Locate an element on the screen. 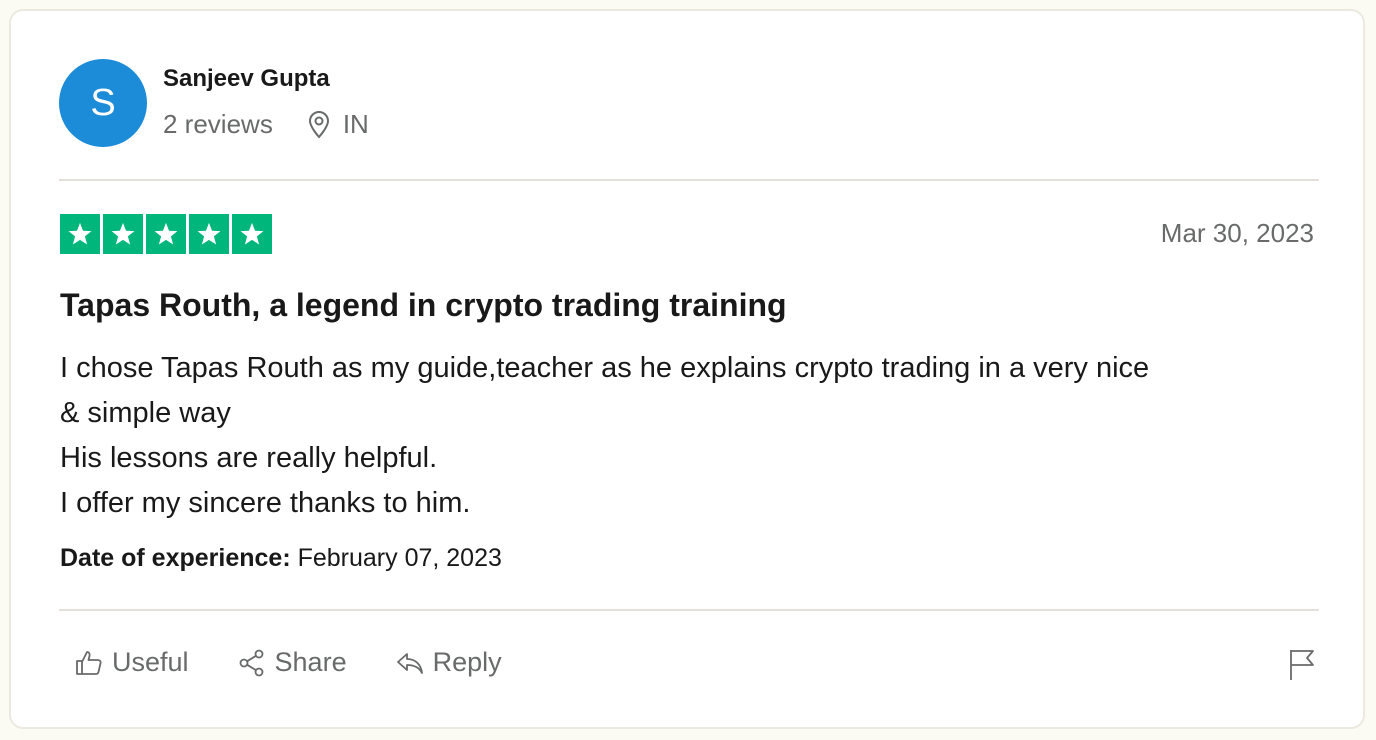 Image resolution: width=1376 pixels, height=740 pixels. review-body-line: His lessons are really helpful. is located at coordinates (249, 458).